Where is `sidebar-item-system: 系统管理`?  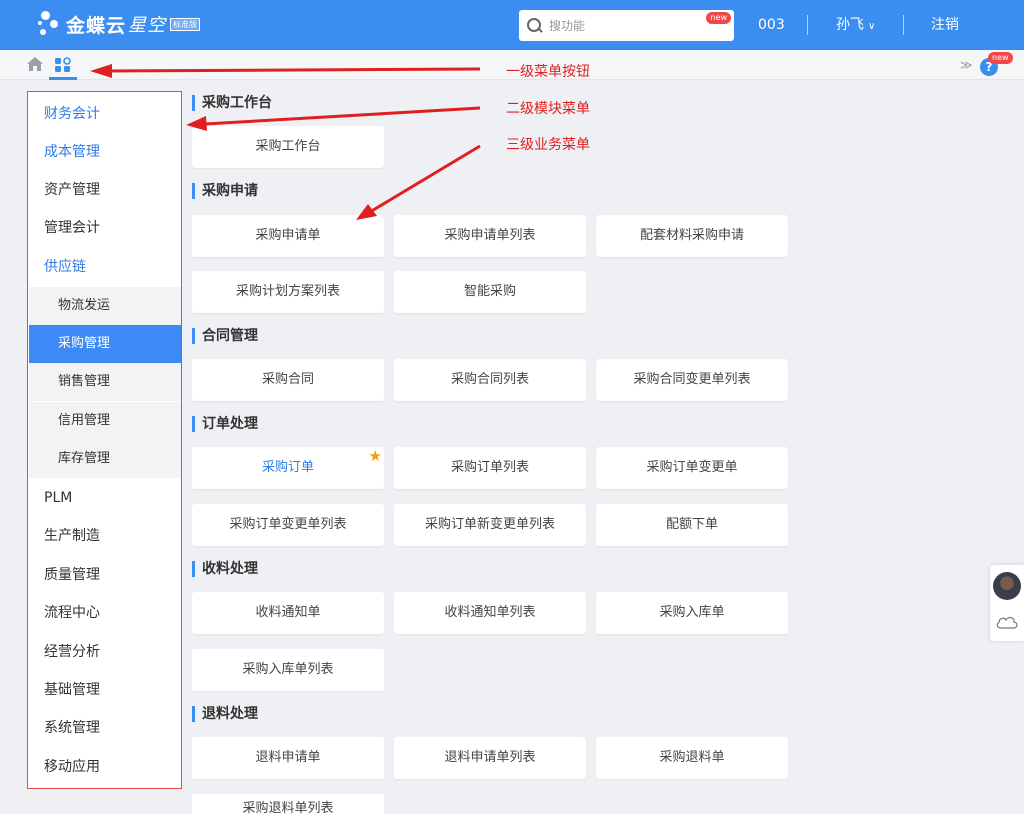 sidebar-item-system: 系统管理 is located at coordinates (105, 728).